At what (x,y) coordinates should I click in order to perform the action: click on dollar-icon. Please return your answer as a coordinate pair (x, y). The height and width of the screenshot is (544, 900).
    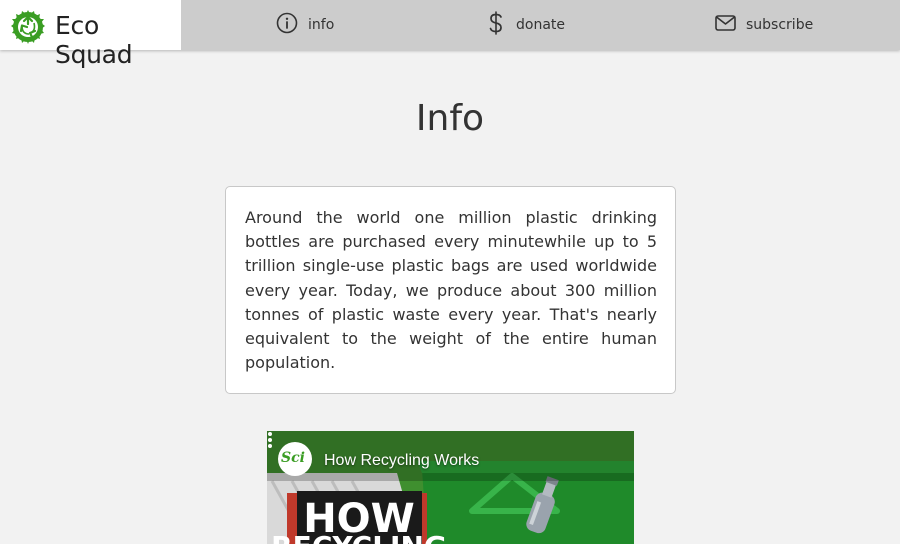
    Looking at the image, I should click on (496, 25).